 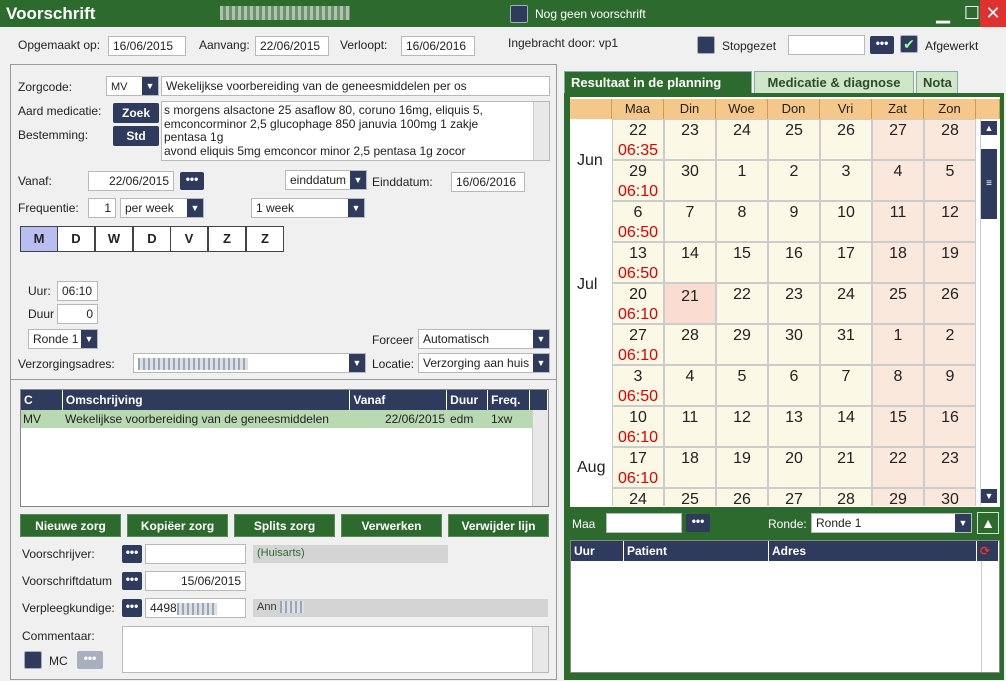 I want to click on calendar-day-cell: 22, so click(x=898, y=467).